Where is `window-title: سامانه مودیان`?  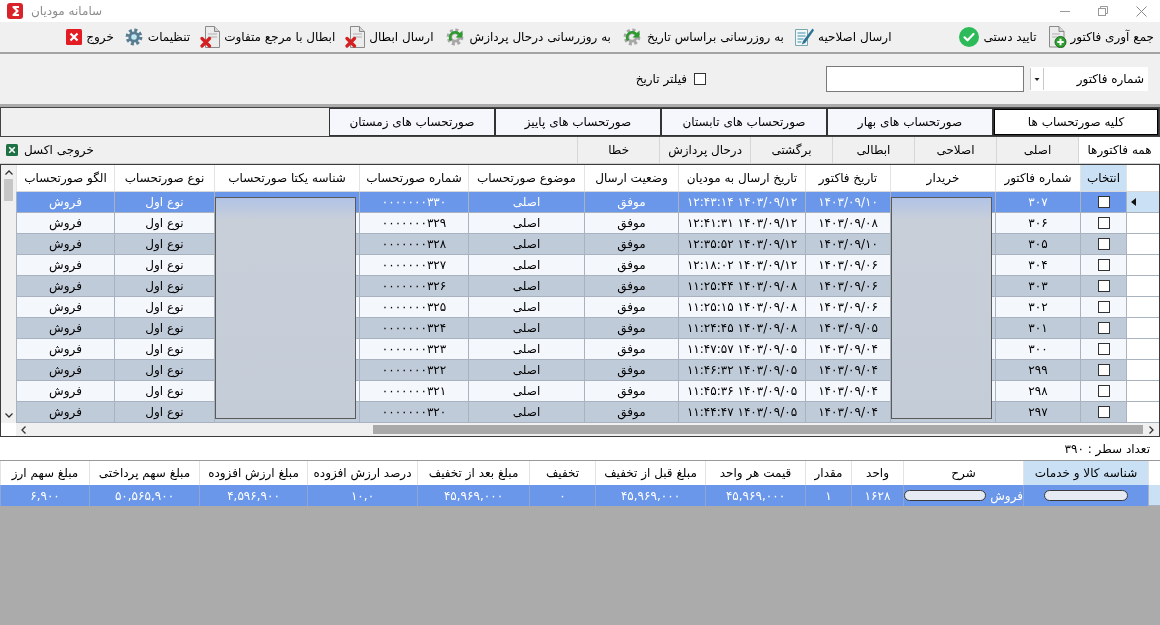
window-title: سامانه مودیان is located at coordinates (67, 11).